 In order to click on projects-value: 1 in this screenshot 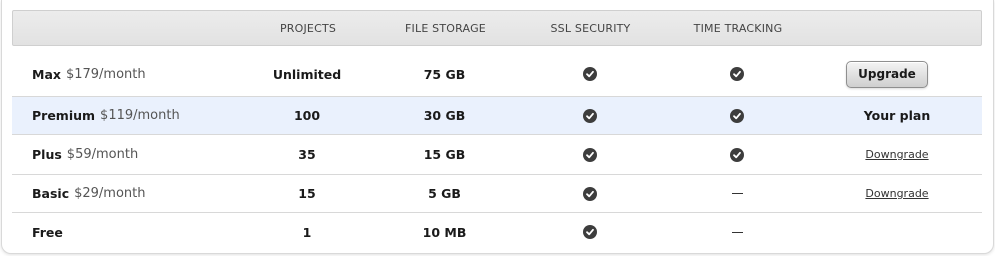, I will do `click(307, 232)`.